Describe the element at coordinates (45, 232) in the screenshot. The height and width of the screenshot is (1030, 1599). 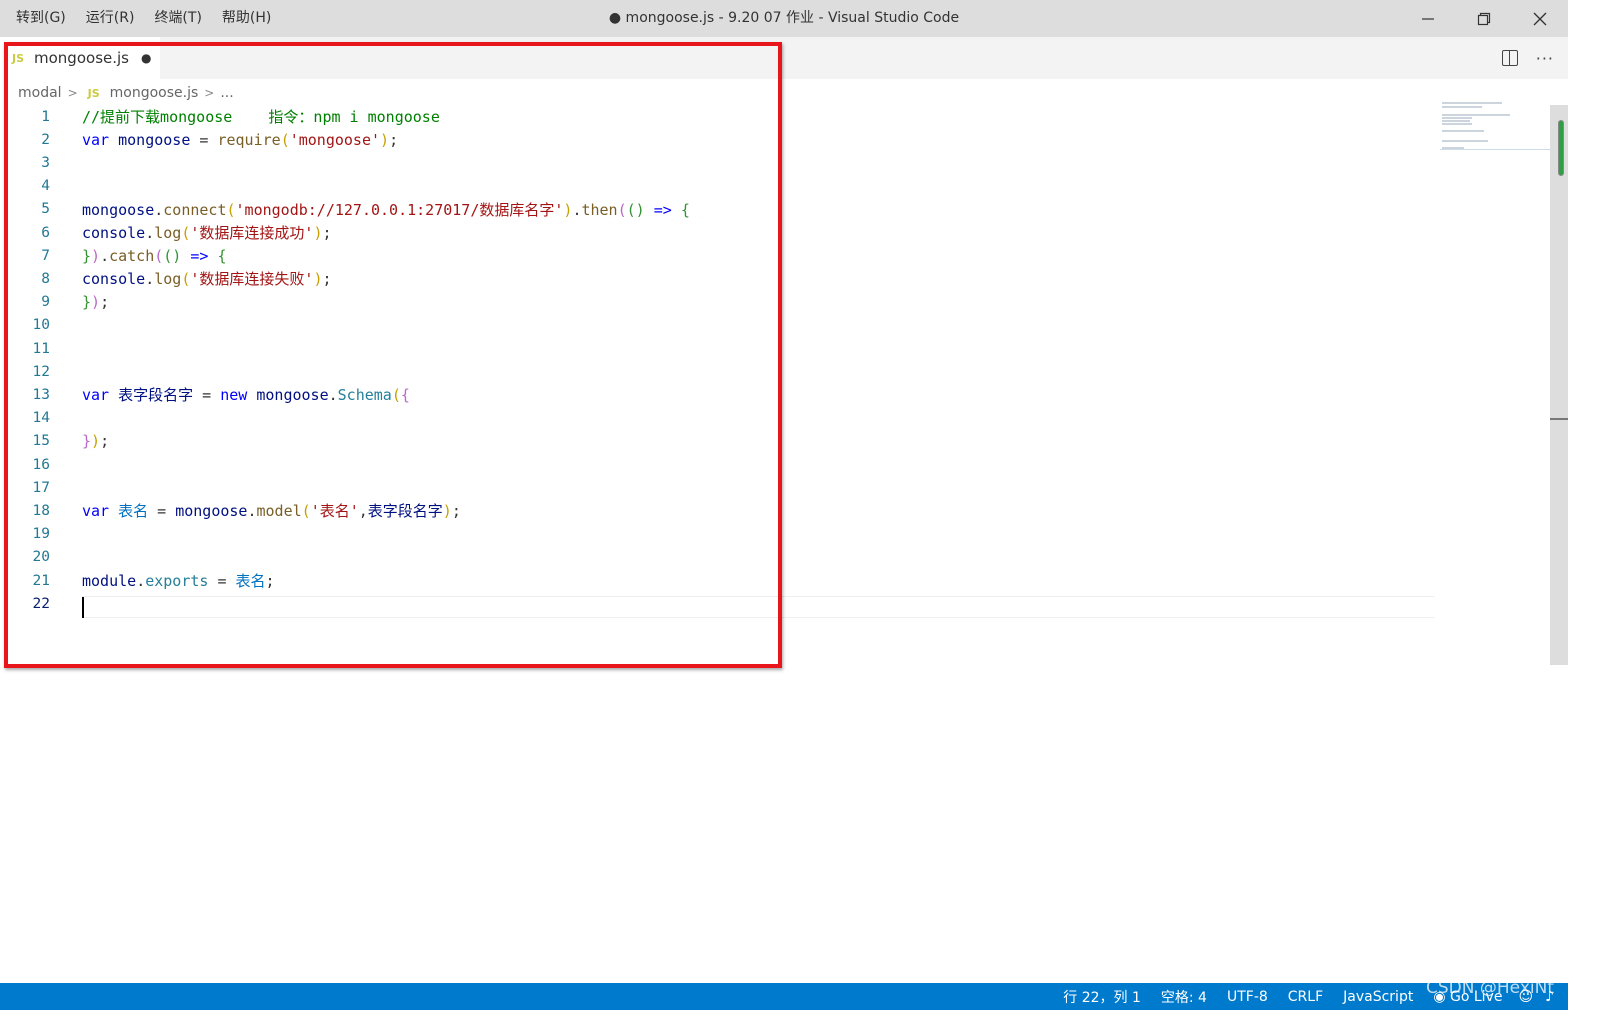
I see `line-number: 6` at that location.